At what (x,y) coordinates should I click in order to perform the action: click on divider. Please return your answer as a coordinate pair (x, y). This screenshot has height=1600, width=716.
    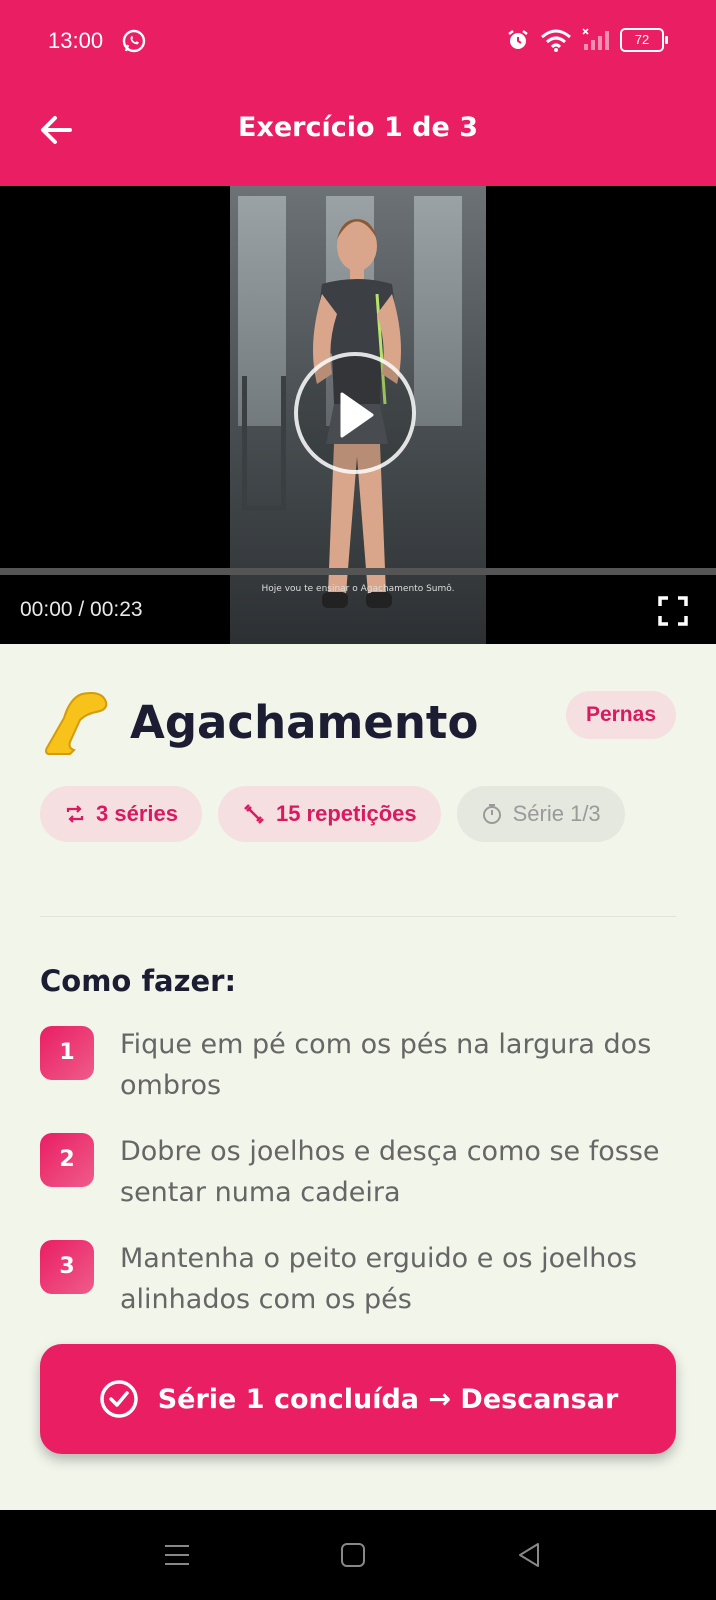
    Looking at the image, I should click on (358, 916).